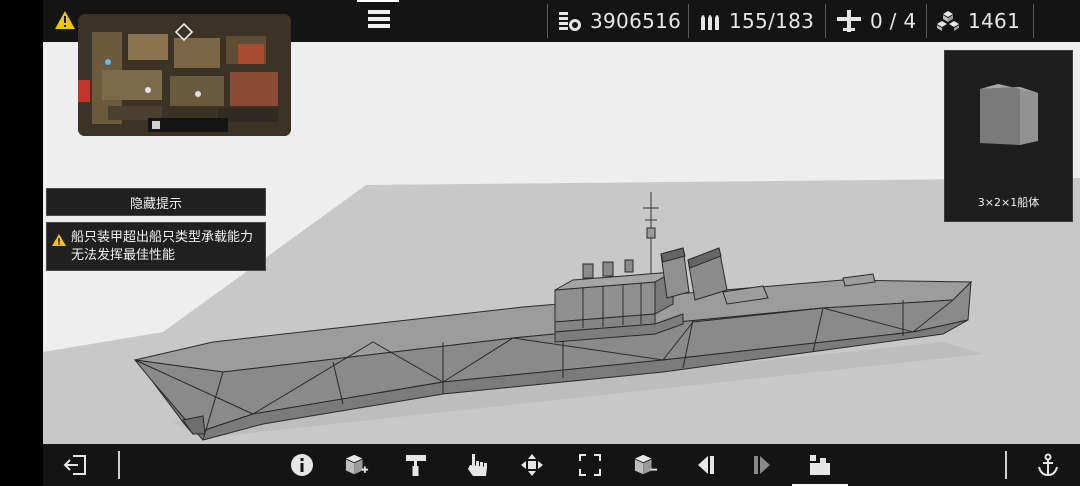 Image resolution: width=1080 pixels, height=486 pixels. Describe the element at coordinates (357, 465) in the screenshot. I see `add-block-icon` at that location.